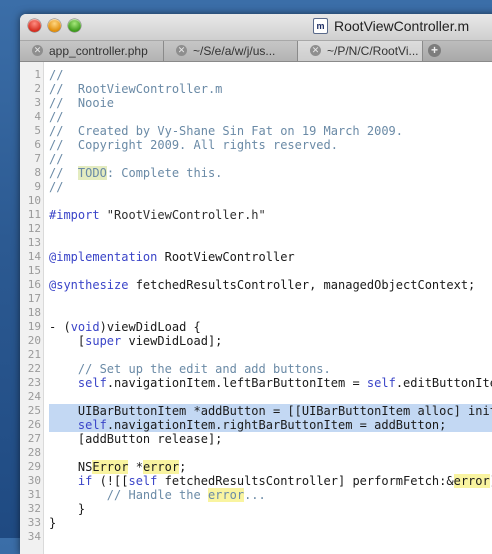  Describe the element at coordinates (34, 410) in the screenshot. I see `line-number: 25` at that location.